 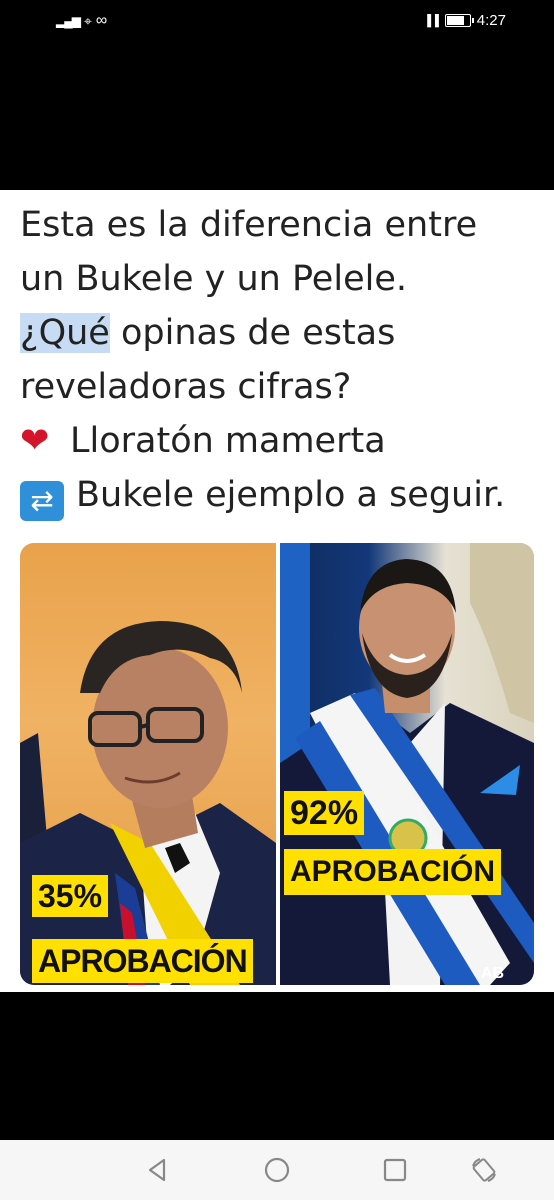 What do you see at coordinates (101, 20) in the screenshot?
I see `voicemail-icon: ∞` at bounding box center [101, 20].